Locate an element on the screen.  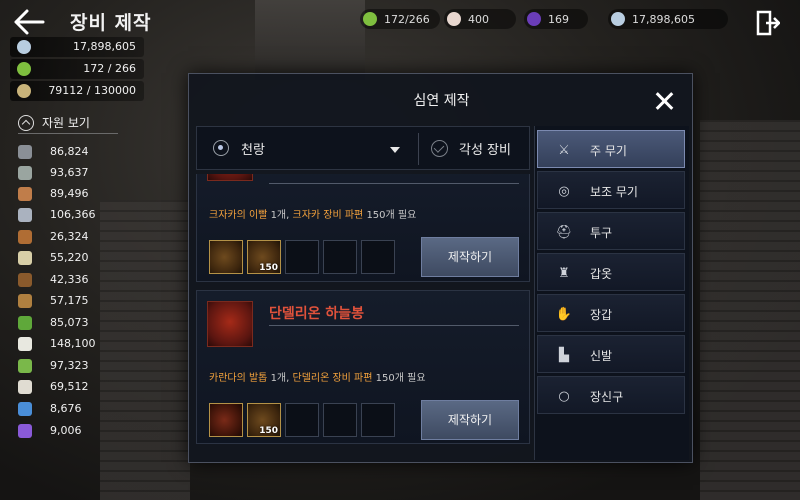
currency-silver: 17,898,605 is located at coordinates (668, 19).